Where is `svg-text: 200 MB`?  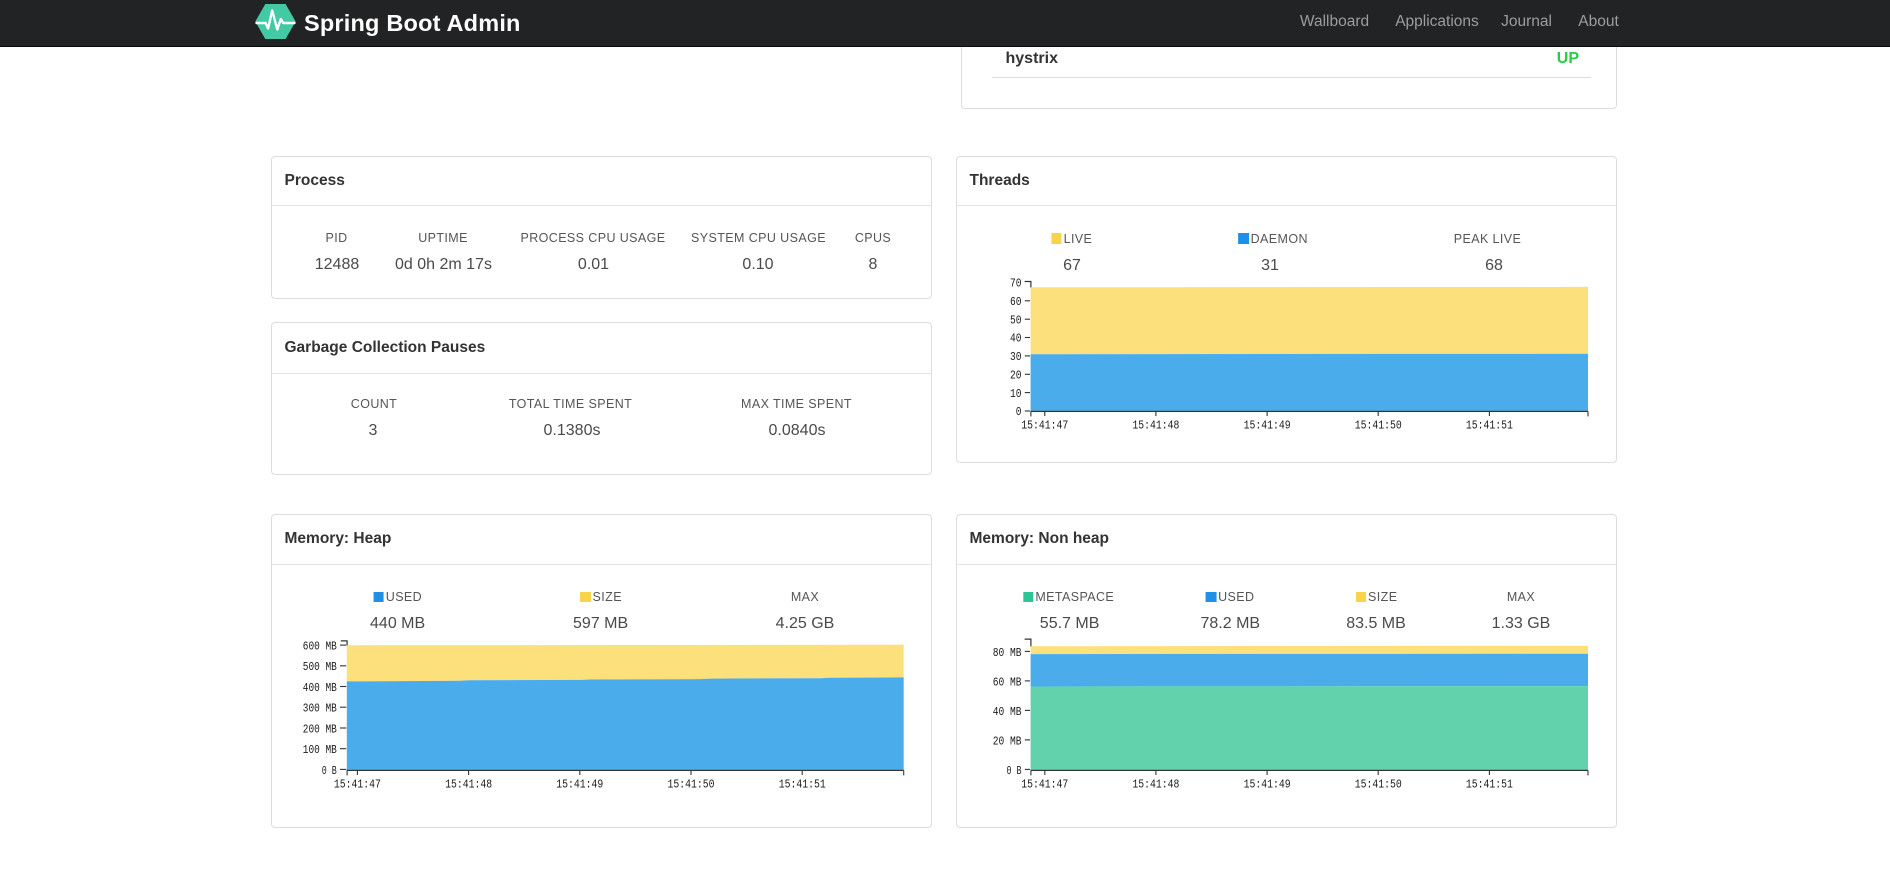
svg-text: 200 MB is located at coordinates (320, 729).